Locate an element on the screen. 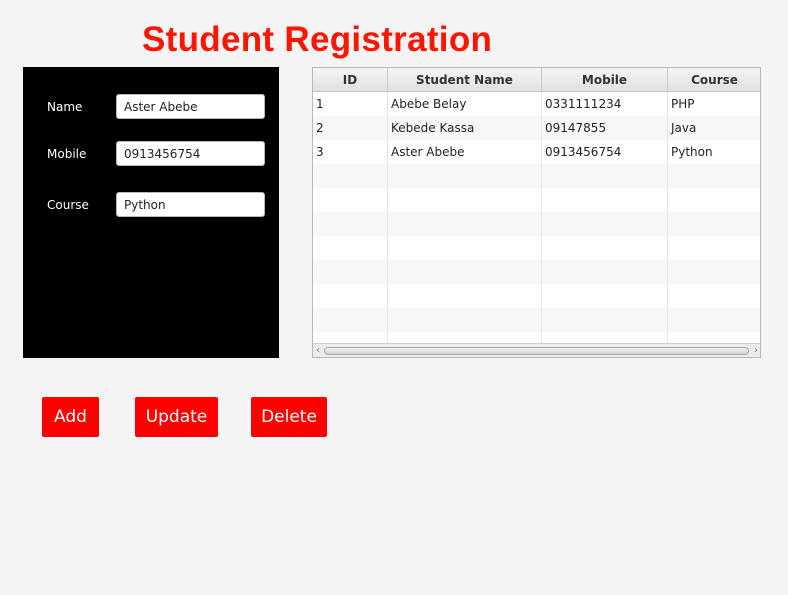  mobile-field is located at coordinates (190, 153).